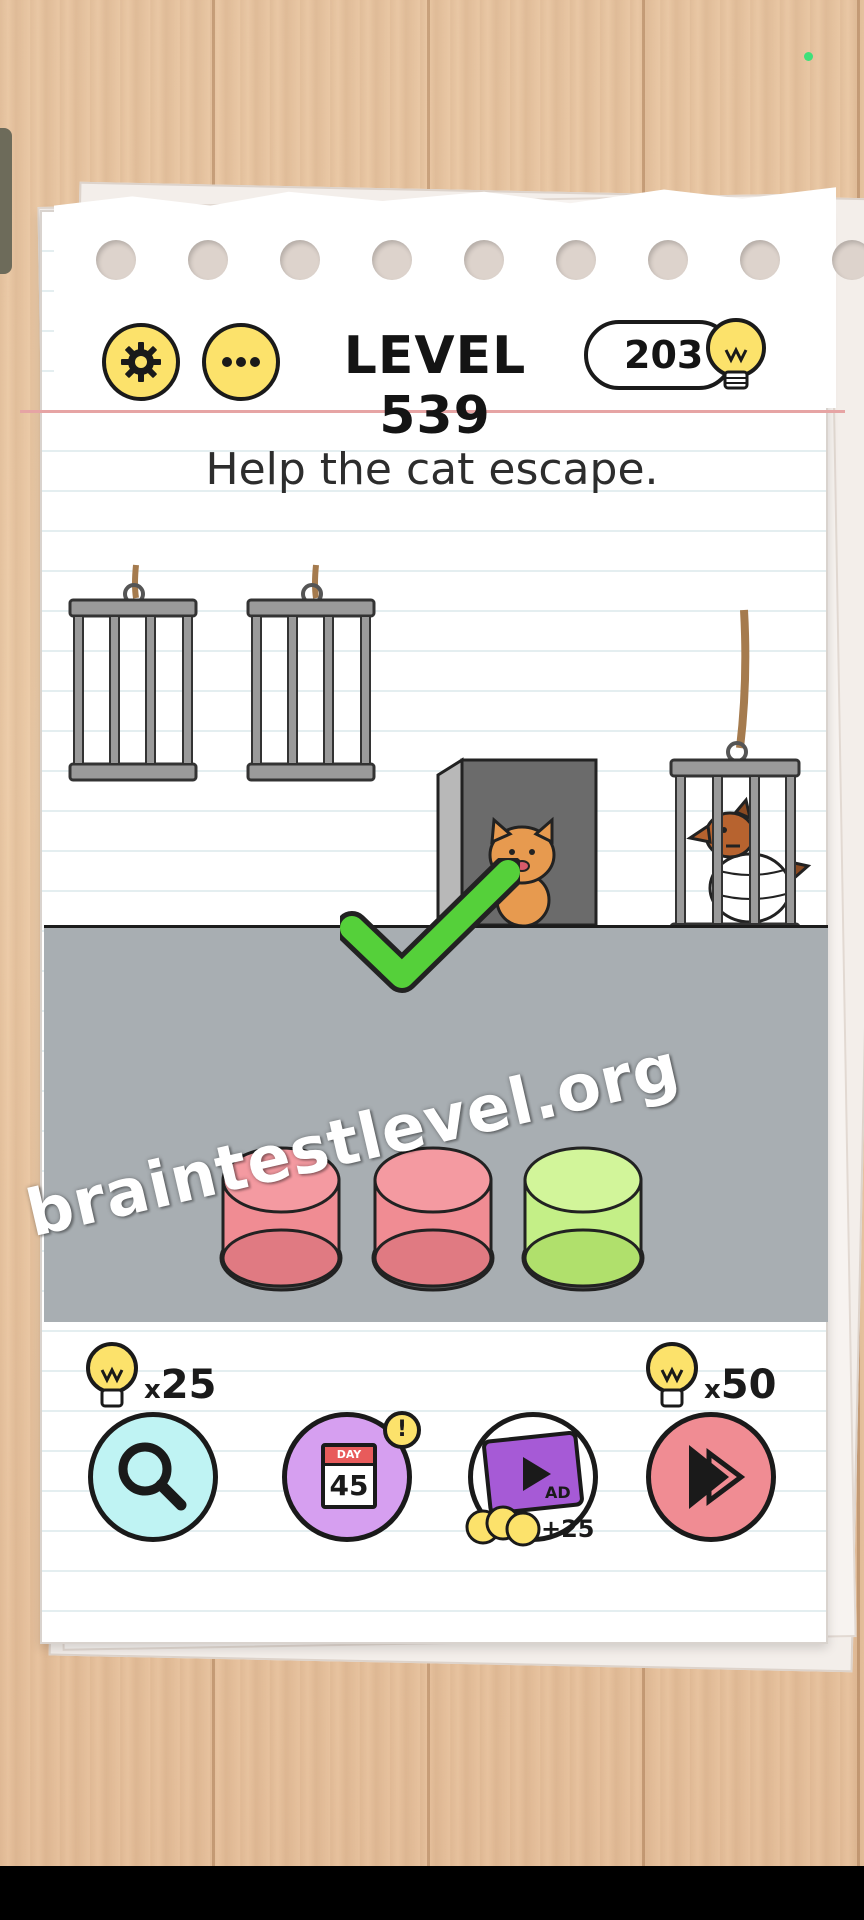  I want to click on lightbulb-cost-icon-skip, so click(672, 1375).